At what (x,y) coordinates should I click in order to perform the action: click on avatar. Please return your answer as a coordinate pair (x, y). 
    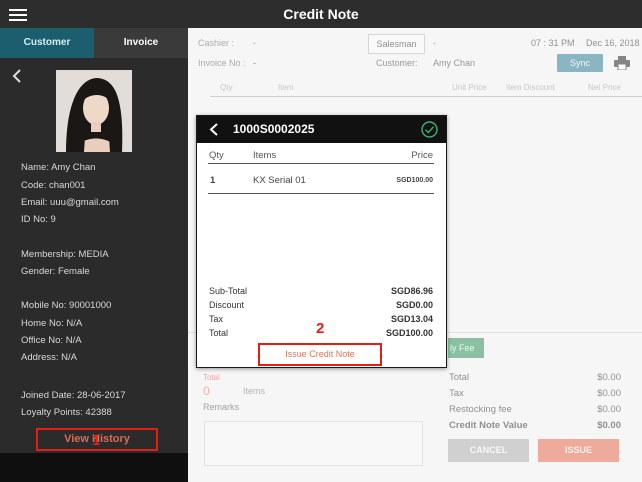
    Looking at the image, I should click on (94, 111).